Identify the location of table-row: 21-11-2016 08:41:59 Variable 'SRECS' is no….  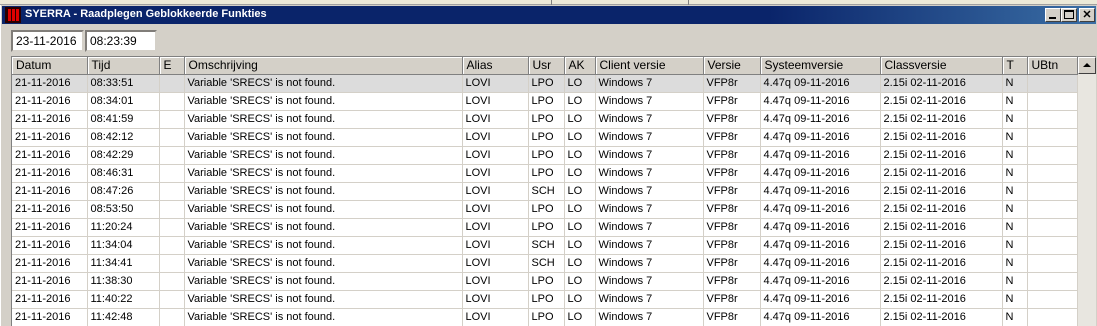
(545, 119).